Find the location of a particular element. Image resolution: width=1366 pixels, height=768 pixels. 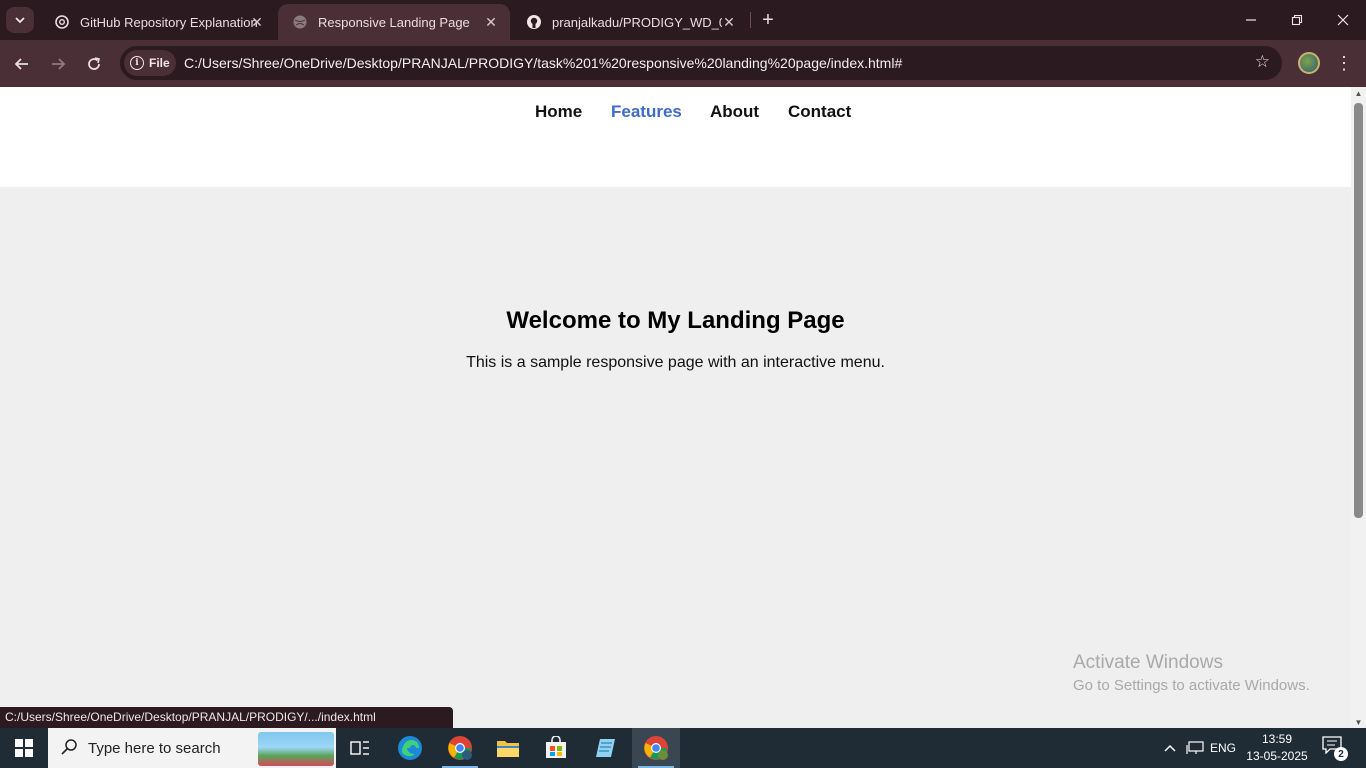

tab-title: Responsive Landing Page is located at coordinates (394, 22).